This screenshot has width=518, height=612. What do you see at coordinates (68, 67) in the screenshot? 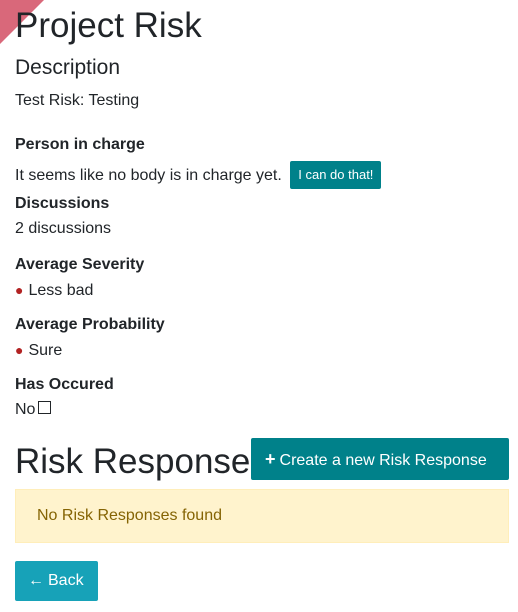
I see `description-heading: Description` at bounding box center [68, 67].